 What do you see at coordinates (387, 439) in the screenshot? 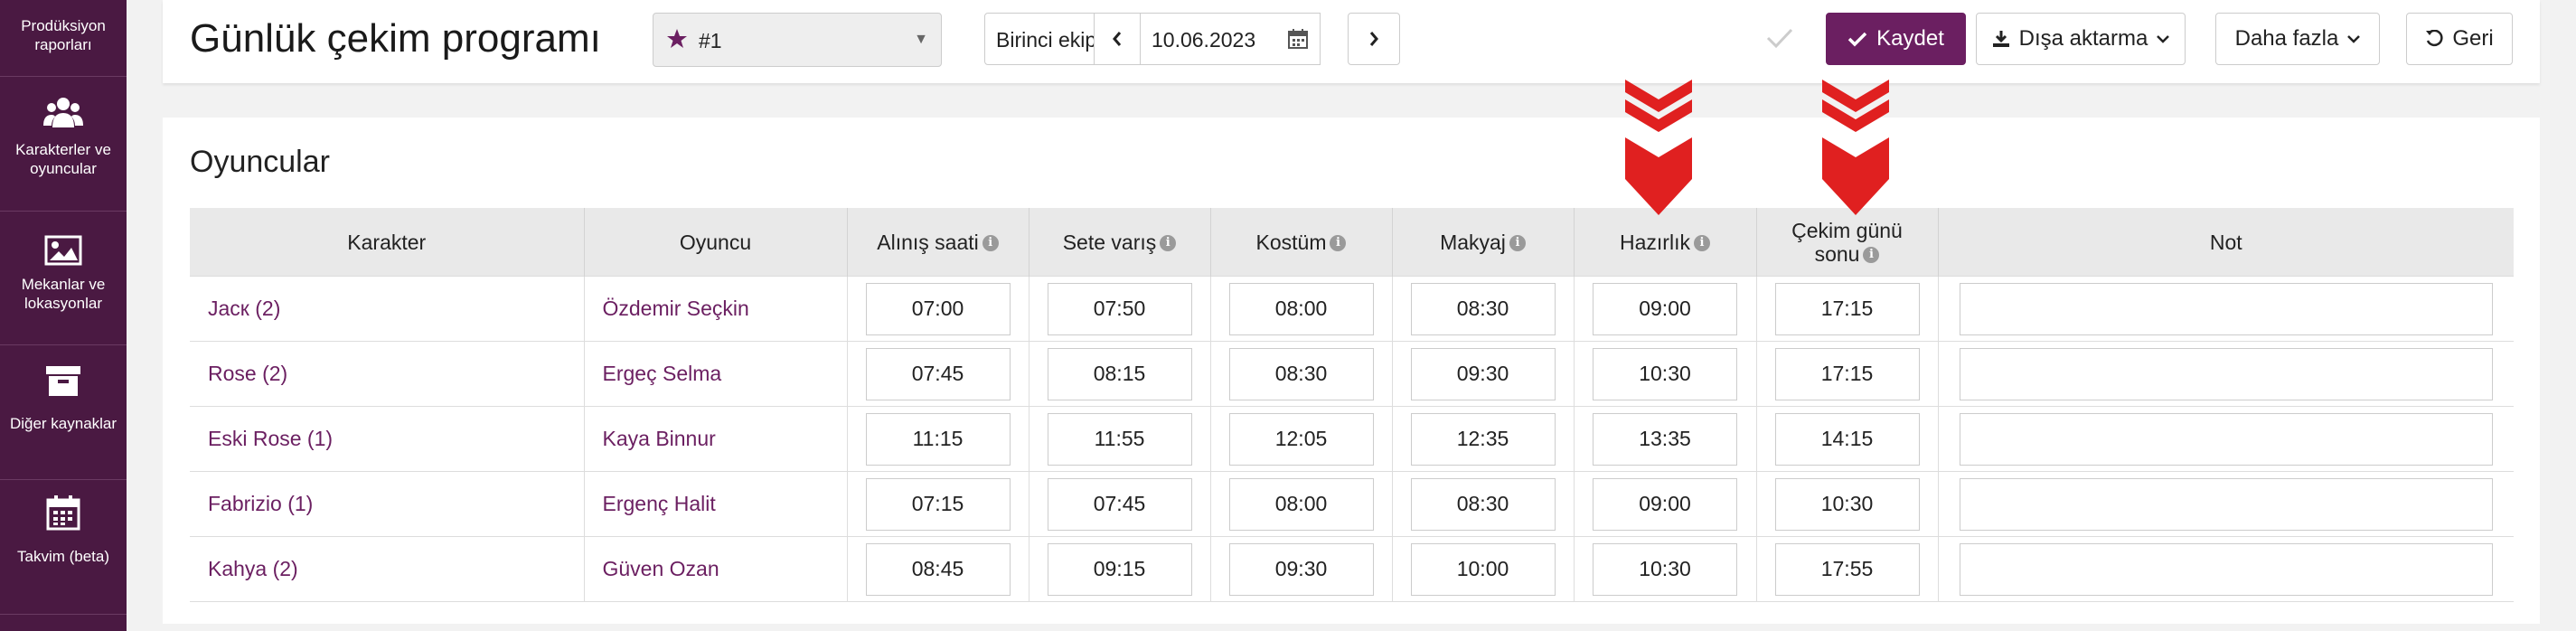
I see `character-link: Eski Rose (1)` at bounding box center [387, 439].